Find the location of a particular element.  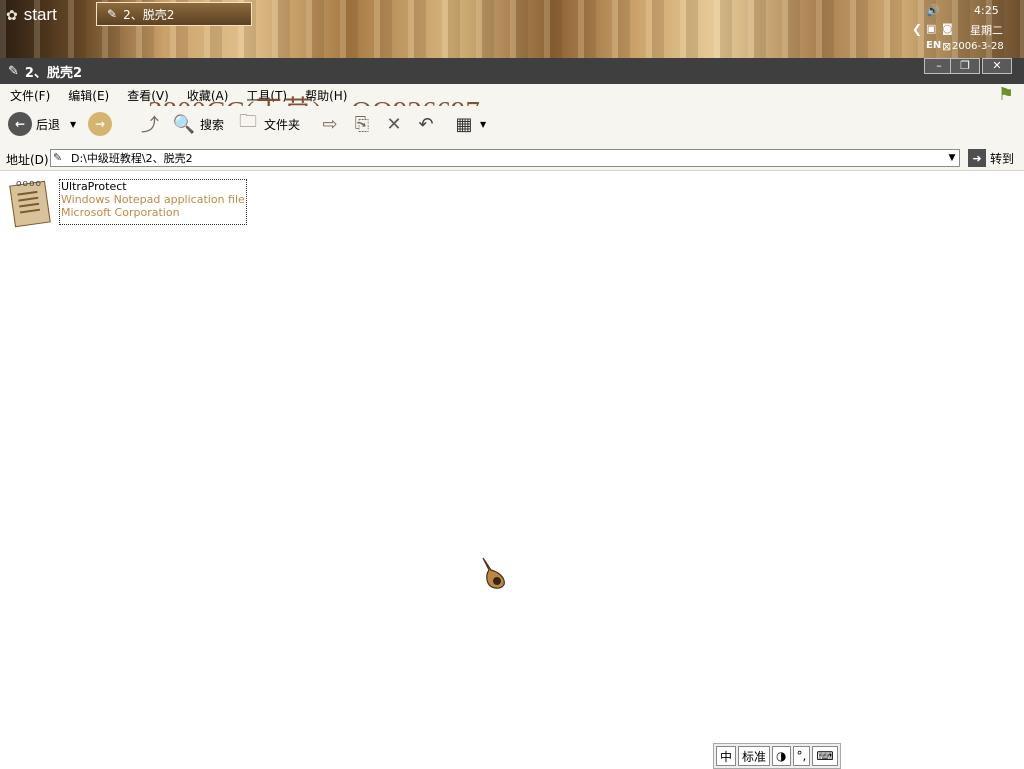

windows-logo-icon: ✿ is located at coordinates (12, 14).